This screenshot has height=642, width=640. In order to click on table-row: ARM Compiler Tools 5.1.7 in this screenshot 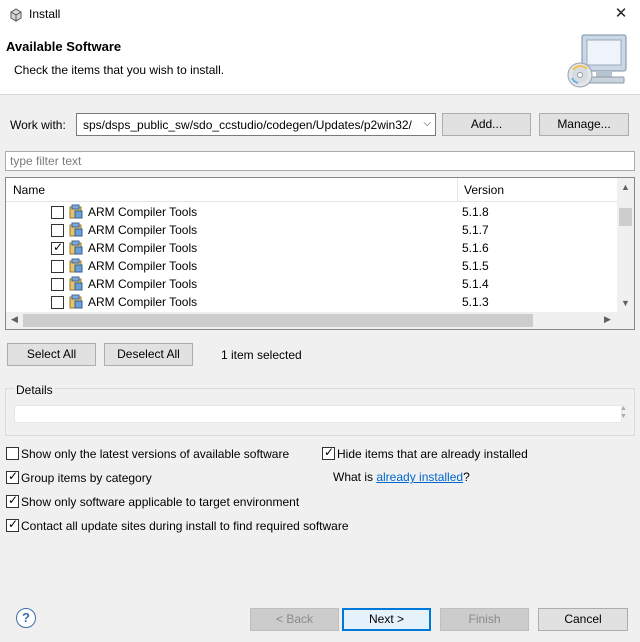, I will do `click(312, 230)`.